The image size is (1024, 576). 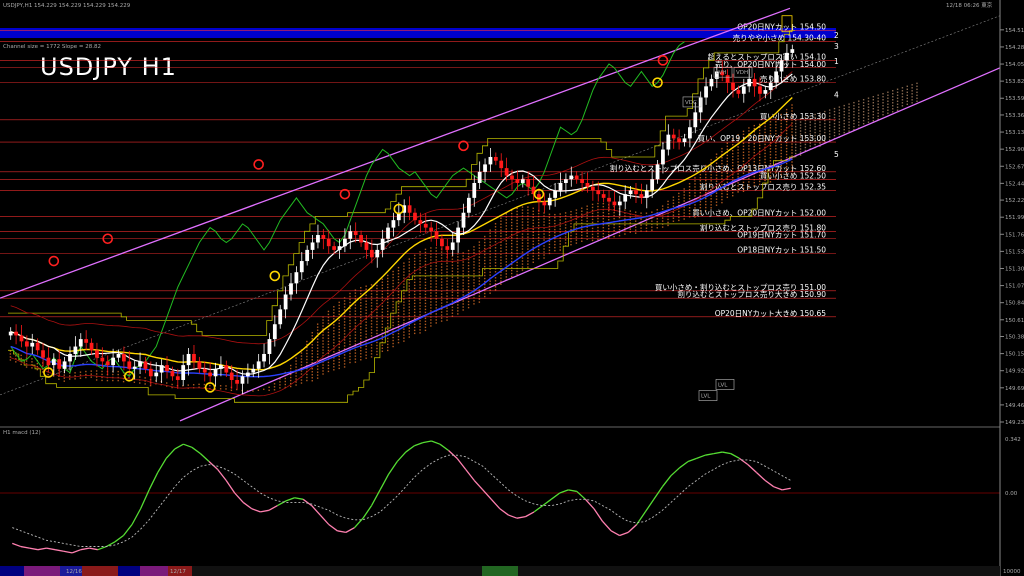 What do you see at coordinates (742, 73) in the screenshot?
I see `annotation-box-label: VDH` at bounding box center [742, 73].